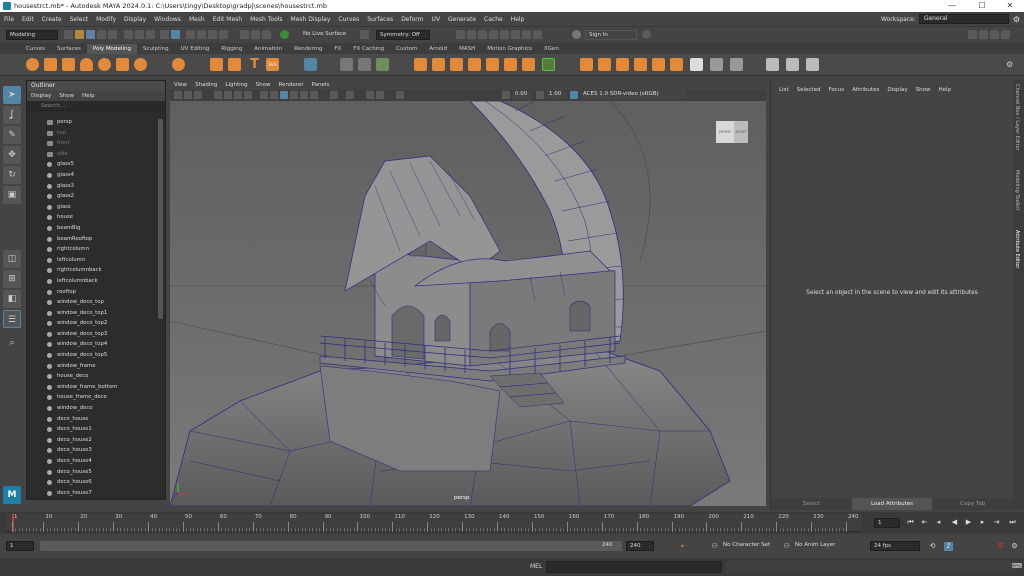 The width and height of the screenshot is (1024, 576). Describe the element at coordinates (294, 95) in the screenshot. I see `textured-icon` at that location.